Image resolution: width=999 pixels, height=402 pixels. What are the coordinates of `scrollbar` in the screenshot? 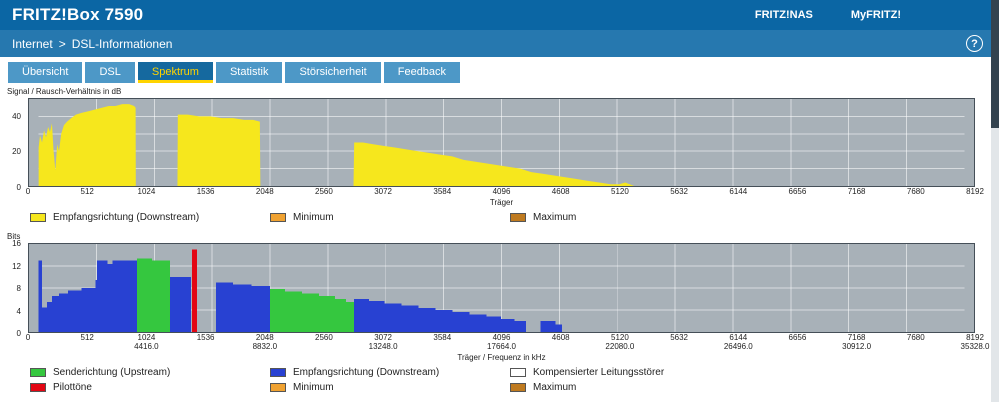 It's located at (995, 201).